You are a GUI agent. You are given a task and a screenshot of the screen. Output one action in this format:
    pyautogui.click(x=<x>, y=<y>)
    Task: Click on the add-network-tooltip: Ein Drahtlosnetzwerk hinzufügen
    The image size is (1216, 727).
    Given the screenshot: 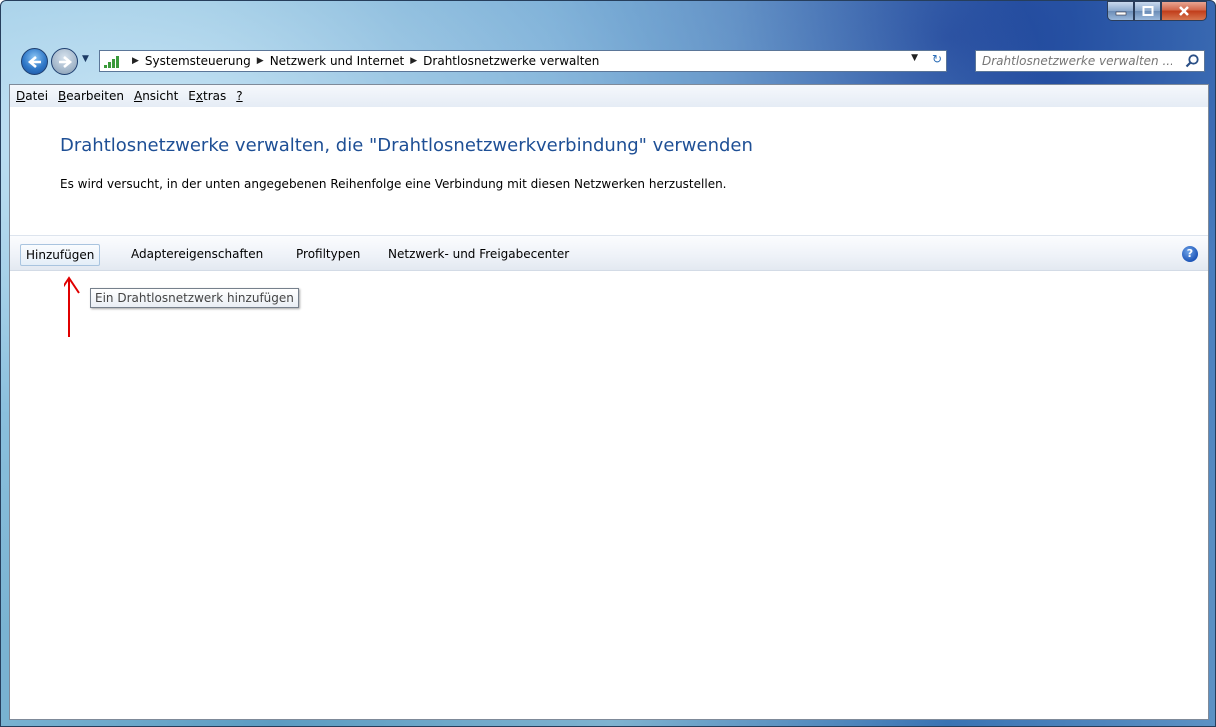 What is the action you would take?
    pyautogui.click(x=194, y=298)
    